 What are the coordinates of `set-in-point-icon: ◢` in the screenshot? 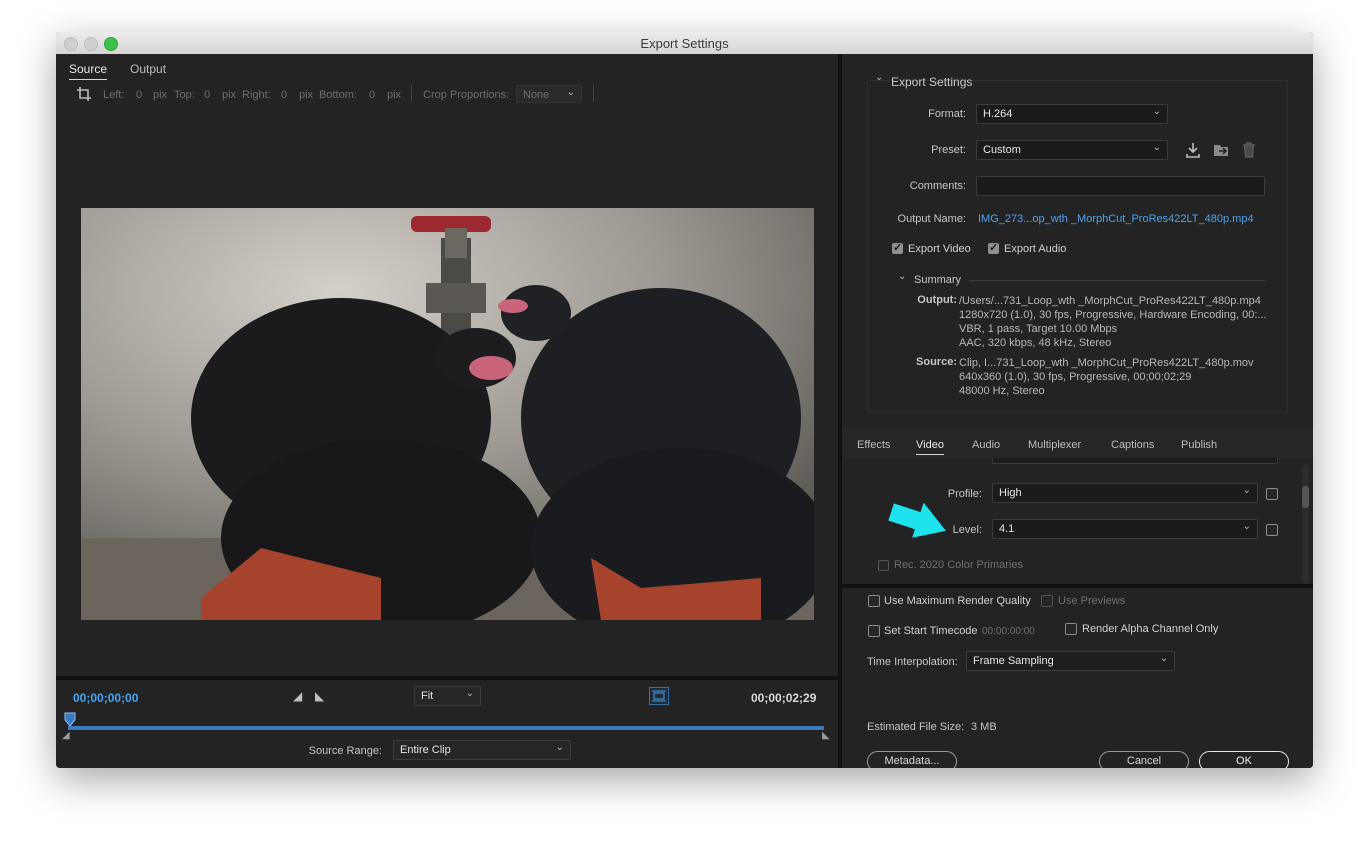 It's located at (297, 696).